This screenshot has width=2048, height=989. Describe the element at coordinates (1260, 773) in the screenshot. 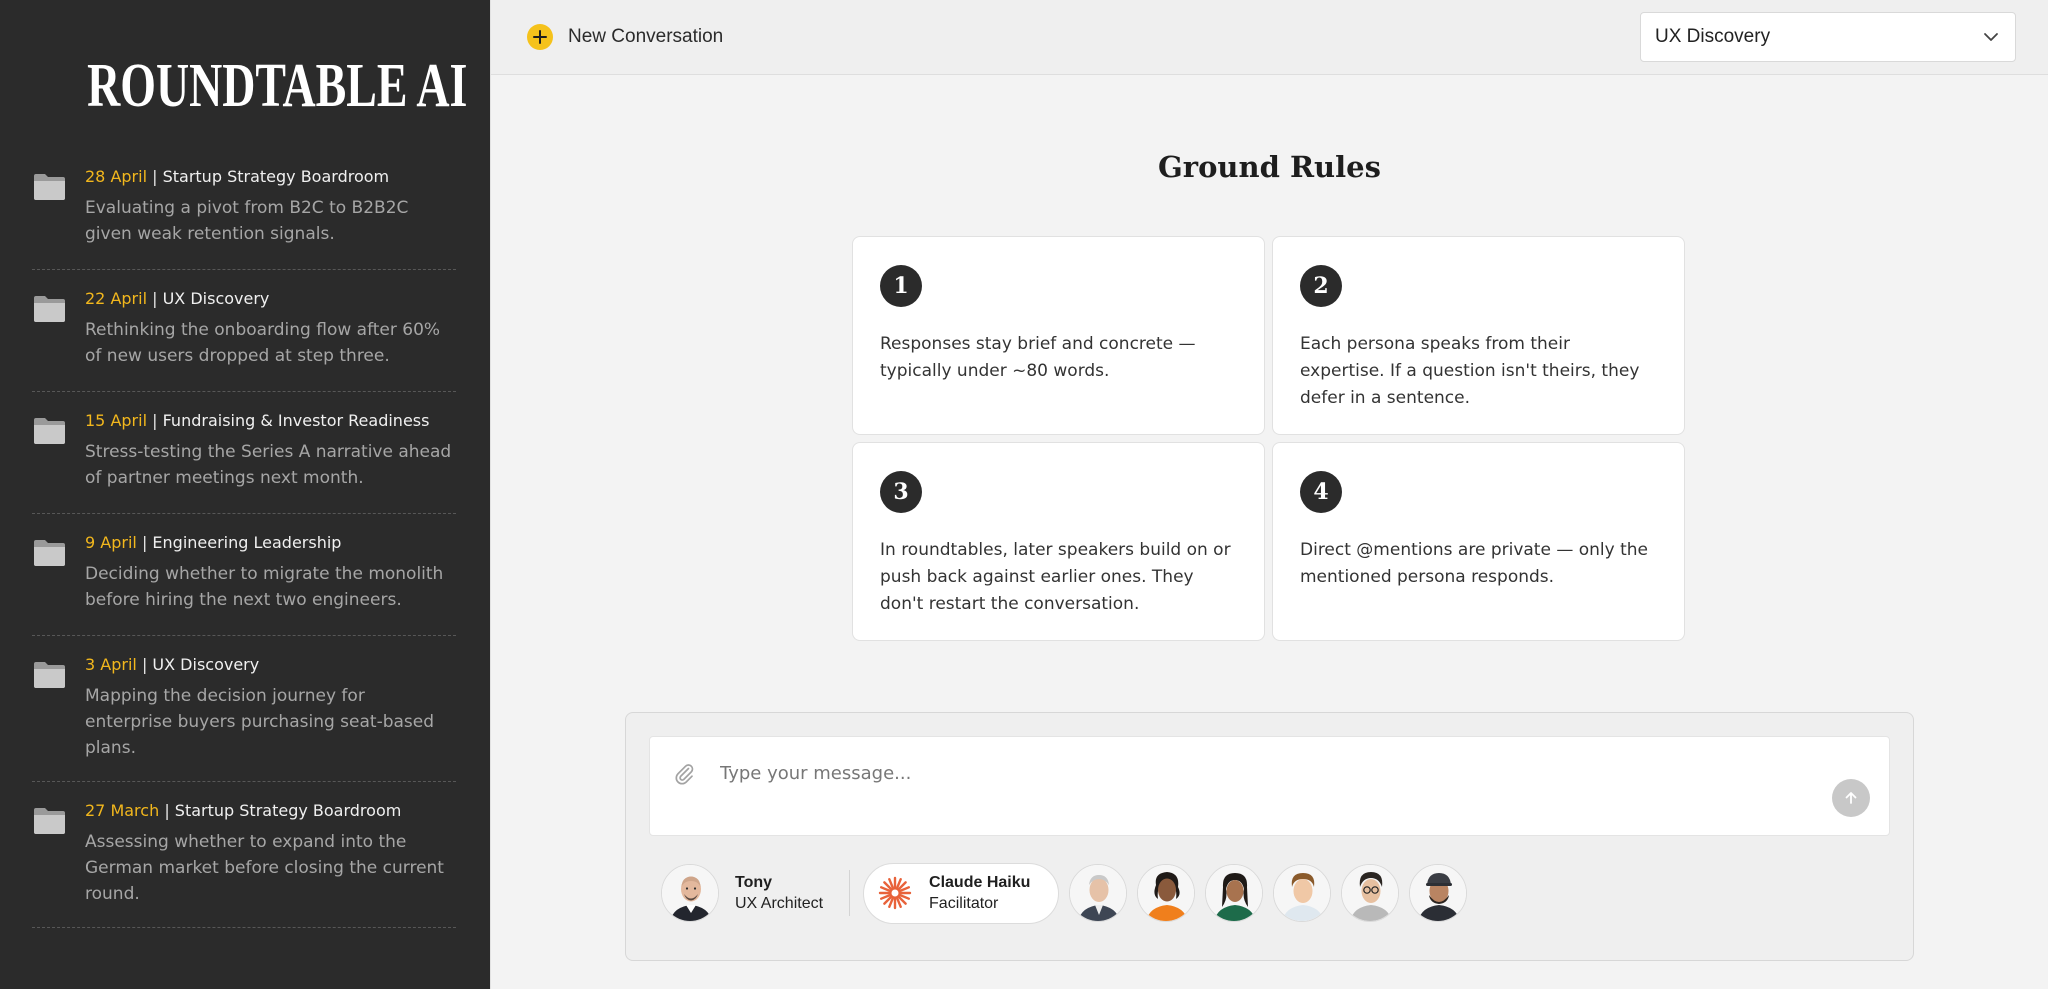

I see `message-input` at that location.